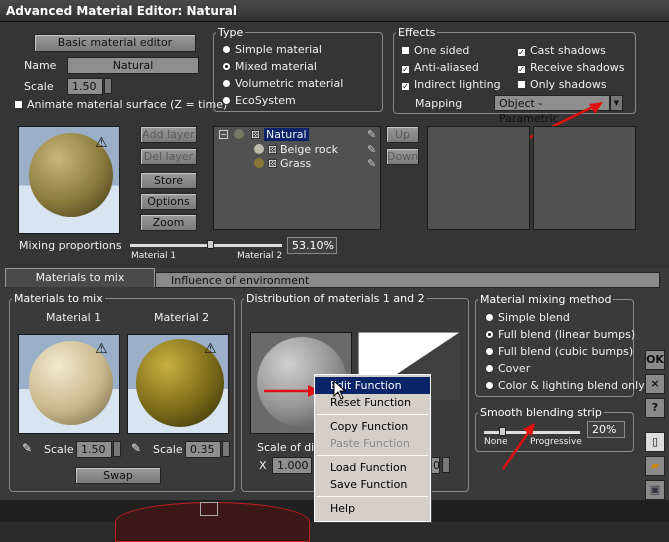 The width and height of the screenshot is (669, 542). I want to click on anti-aliased-checkbox: ✓ Anti-aliased, so click(440, 67).